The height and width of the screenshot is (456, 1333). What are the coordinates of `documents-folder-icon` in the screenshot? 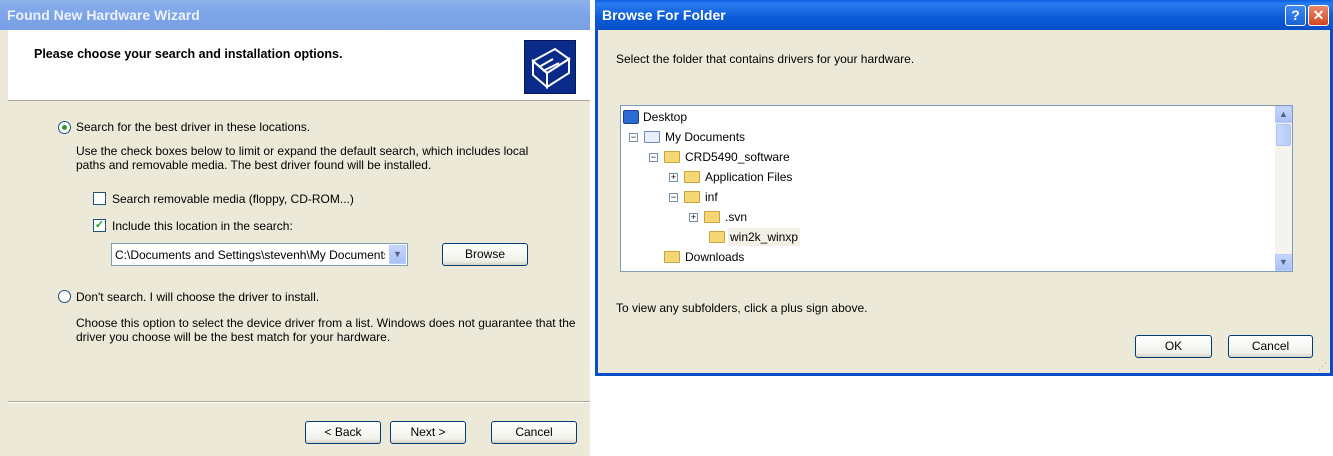 It's located at (652, 137).